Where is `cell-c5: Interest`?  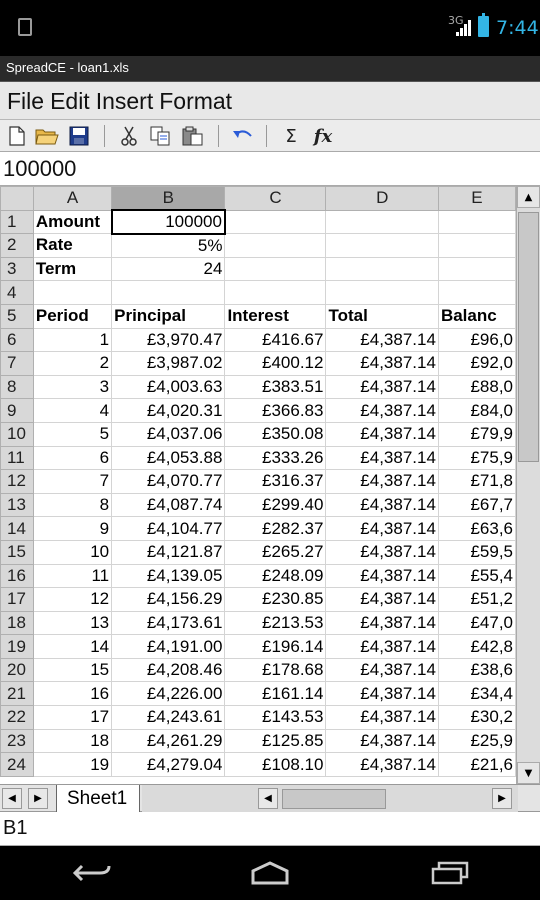
cell-c5: Interest is located at coordinates (275, 316).